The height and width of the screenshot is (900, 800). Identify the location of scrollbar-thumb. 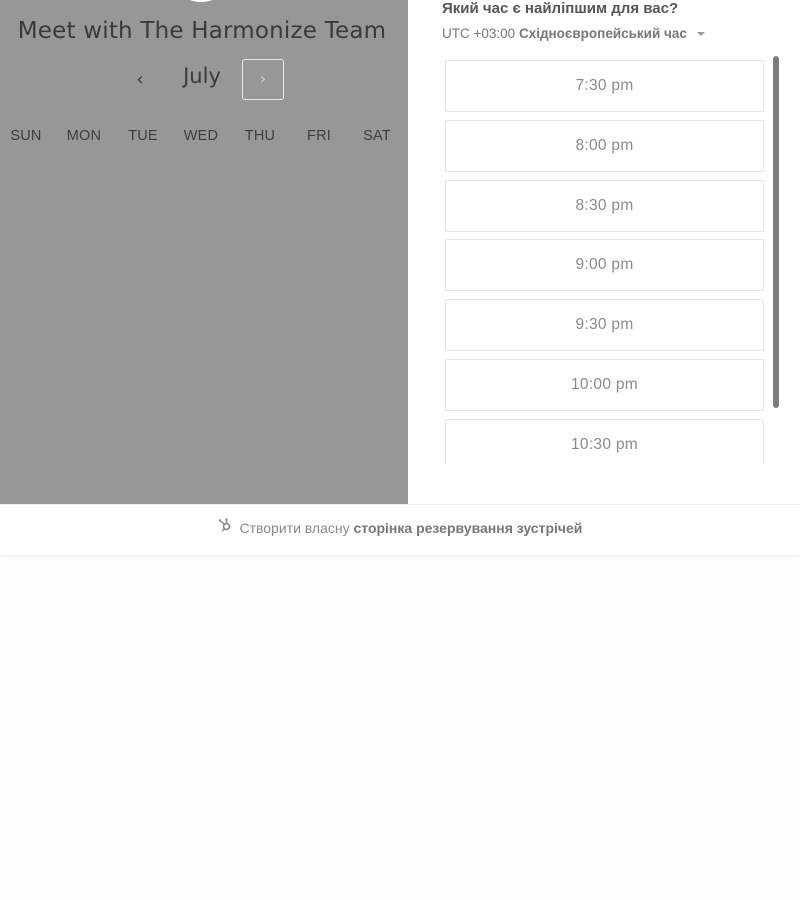
(776, 232).